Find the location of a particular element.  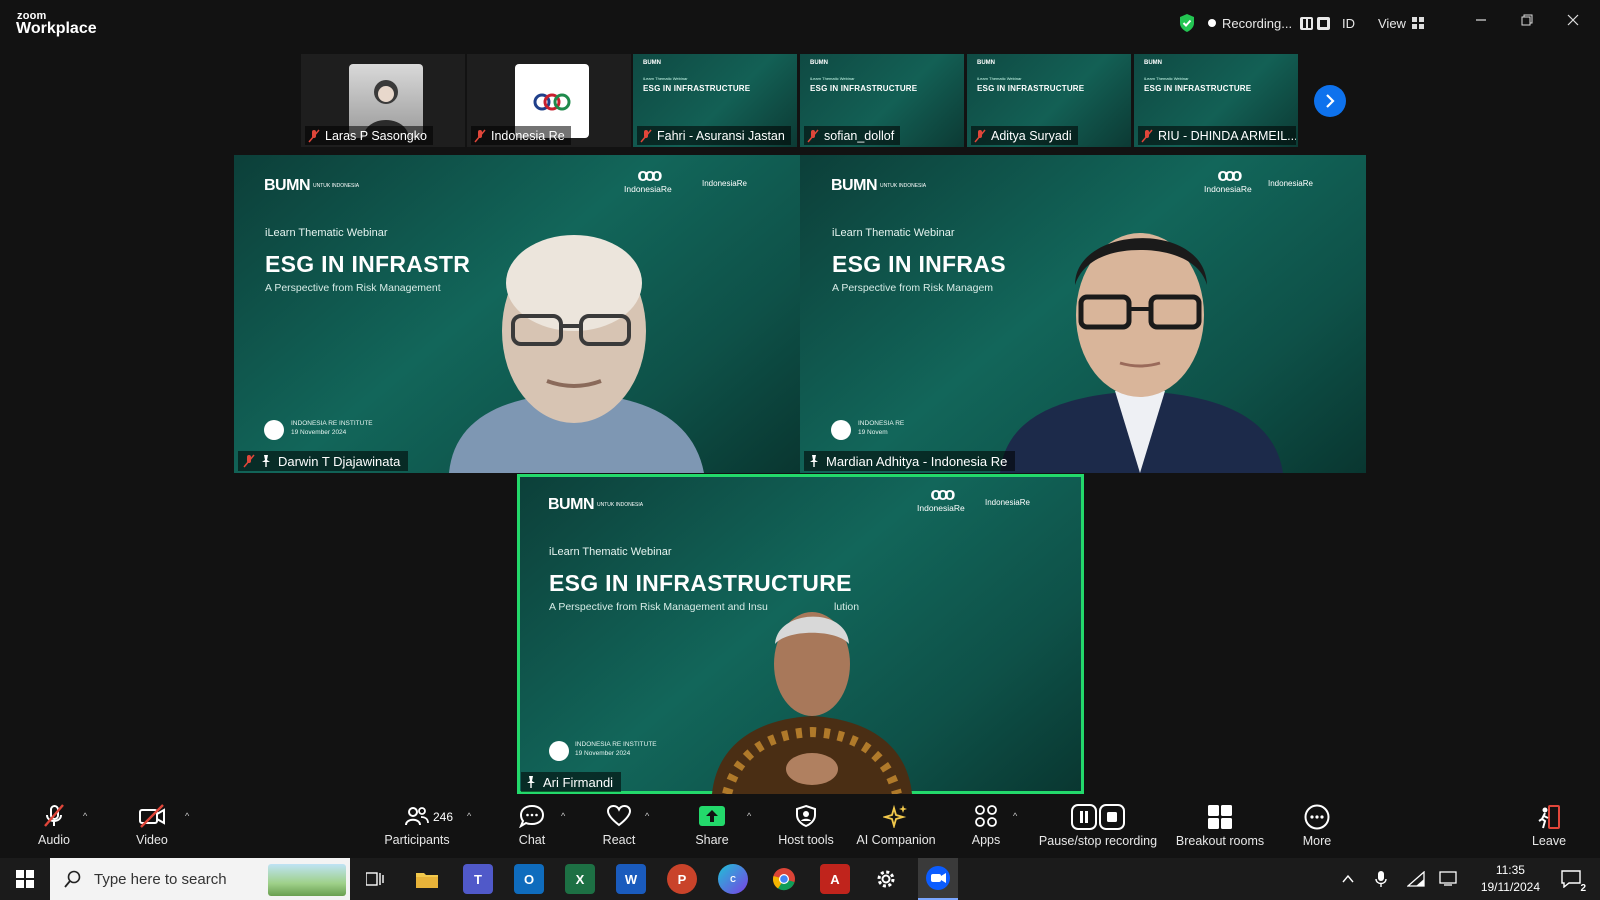

mini-slide-title: ESG IN INFRASTRUCTURE is located at coordinates (864, 88).